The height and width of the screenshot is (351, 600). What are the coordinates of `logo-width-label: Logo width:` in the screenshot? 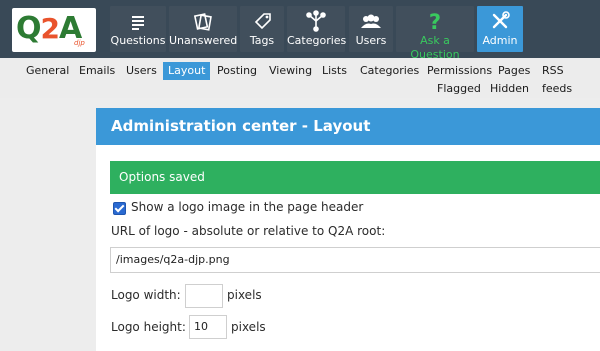 It's located at (146, 295).